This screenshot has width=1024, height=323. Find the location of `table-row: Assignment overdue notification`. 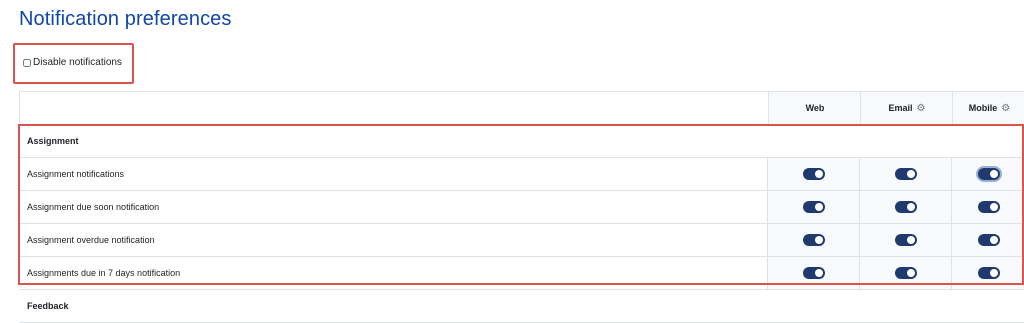

table-row: Assignment overdue notification is located at coordinates (521, 240).